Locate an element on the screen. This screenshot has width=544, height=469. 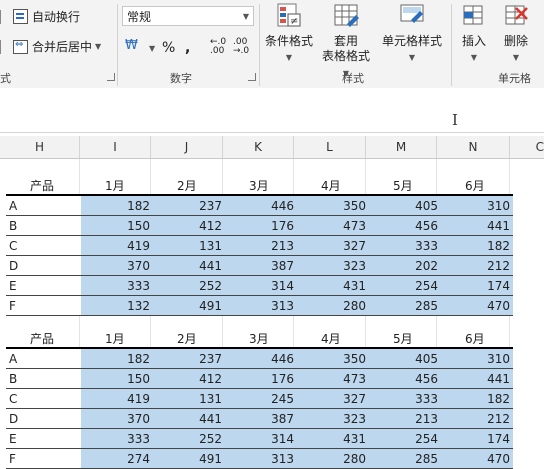
value-cell: 254 is located at coordinates (405, 285).